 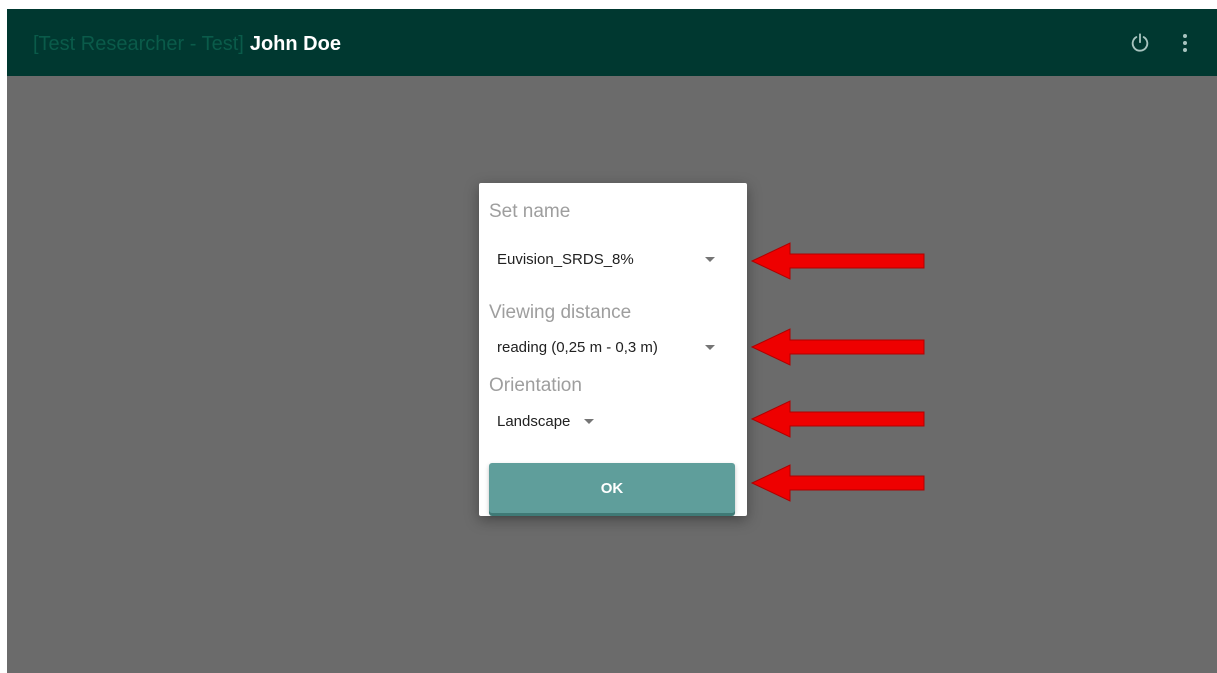 I want to click on more-vert-icon, so click(x=1185, y=43).